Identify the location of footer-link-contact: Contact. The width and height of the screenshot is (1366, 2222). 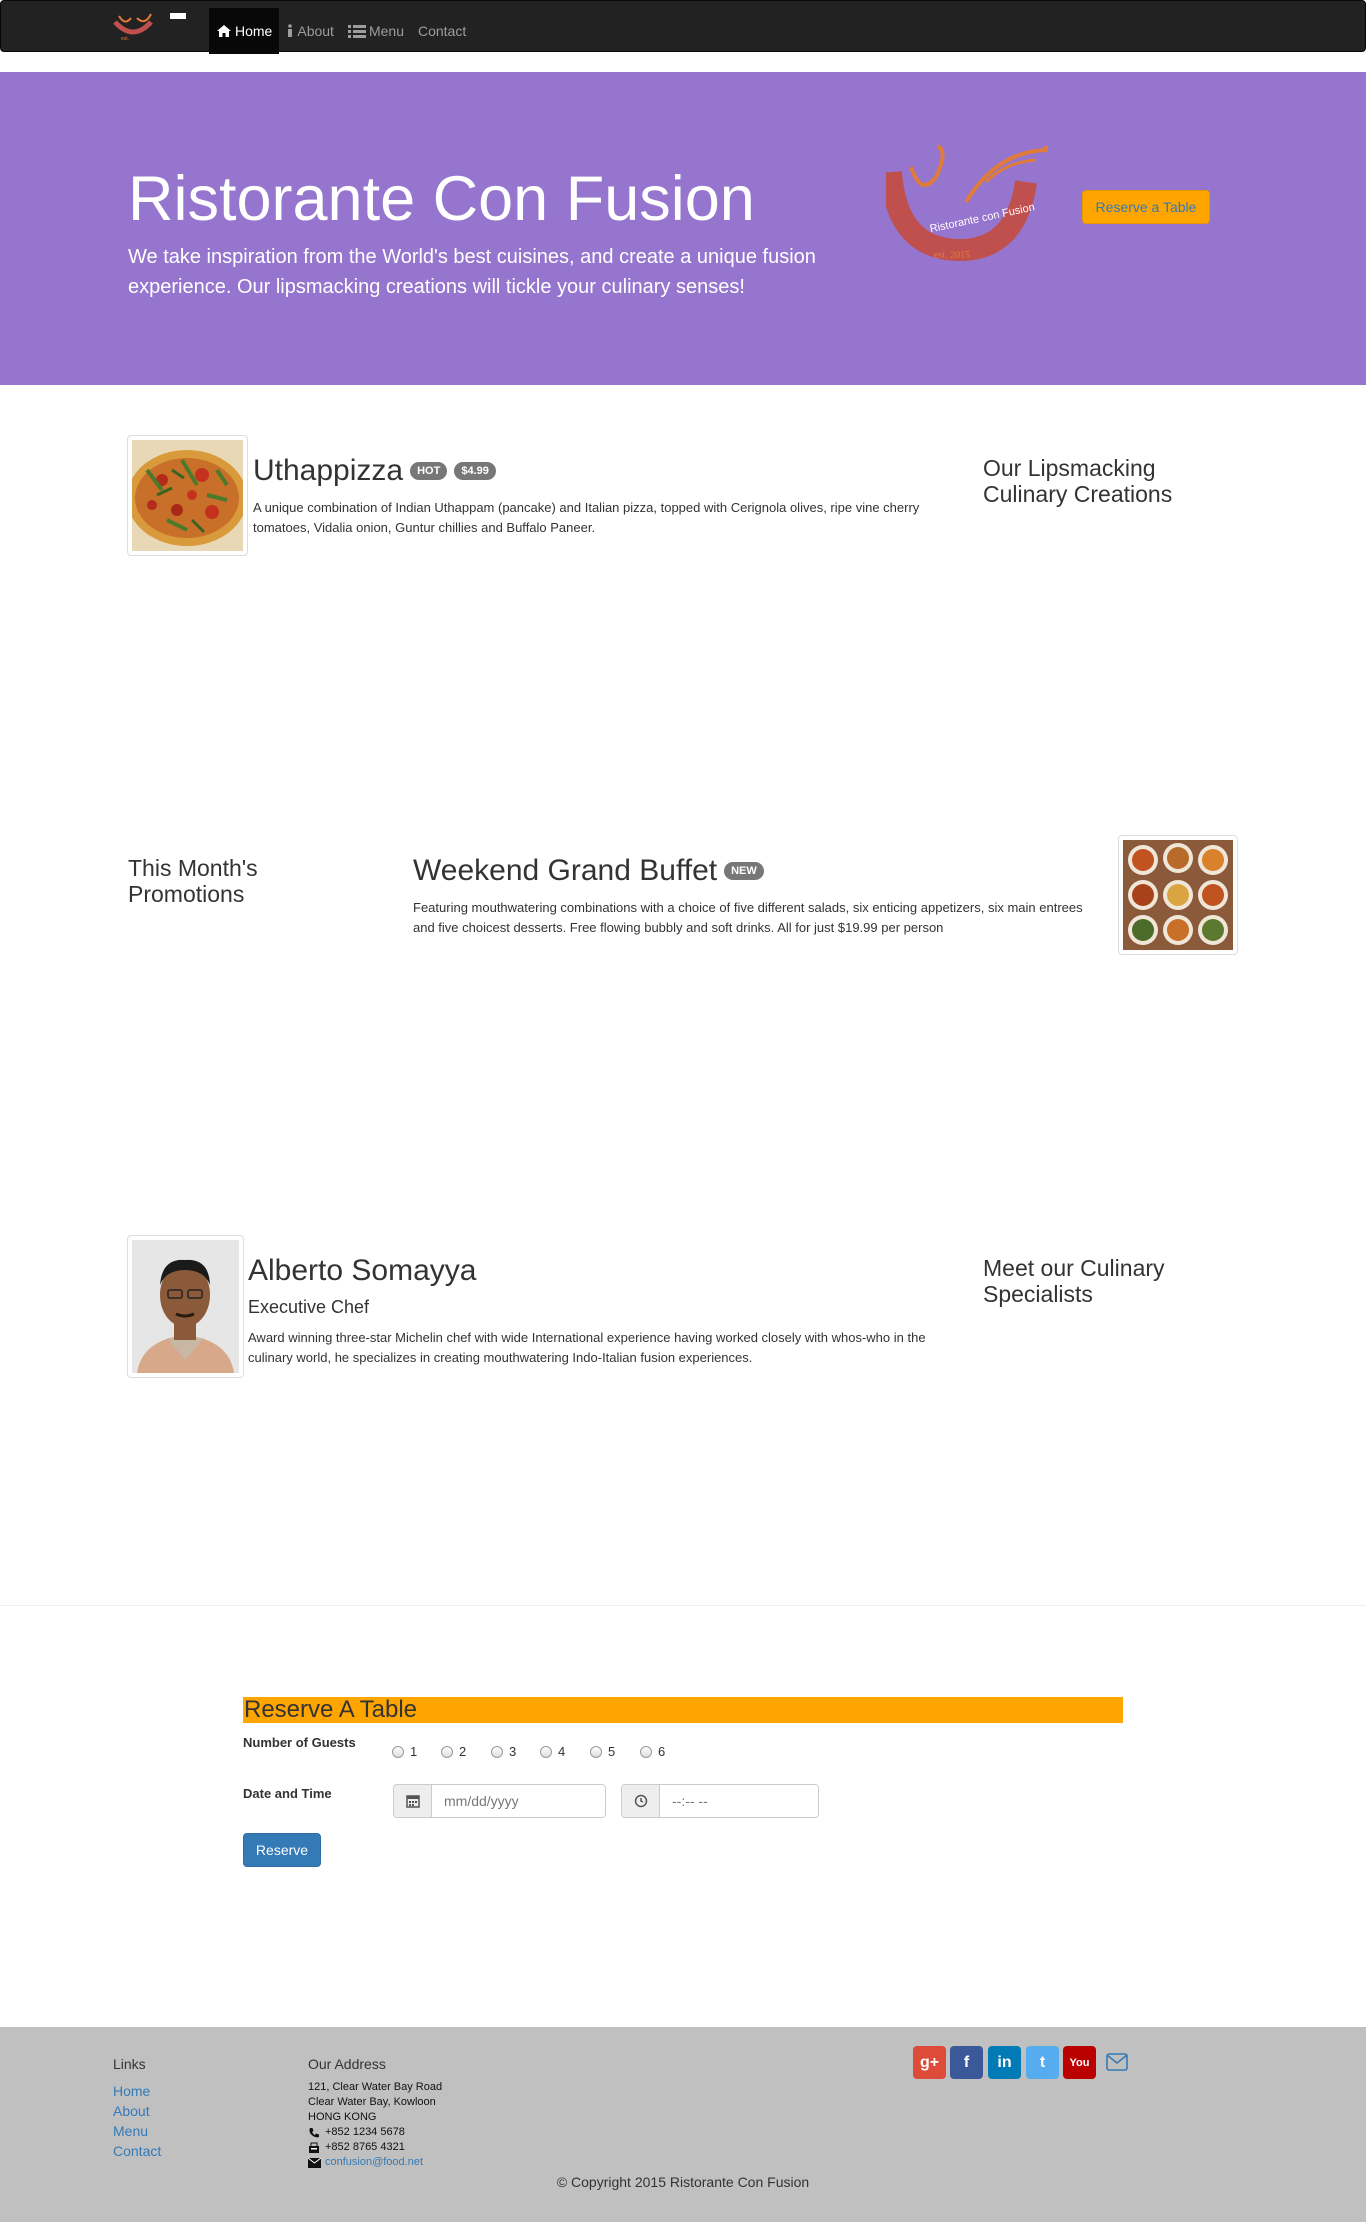
(137, 2151).